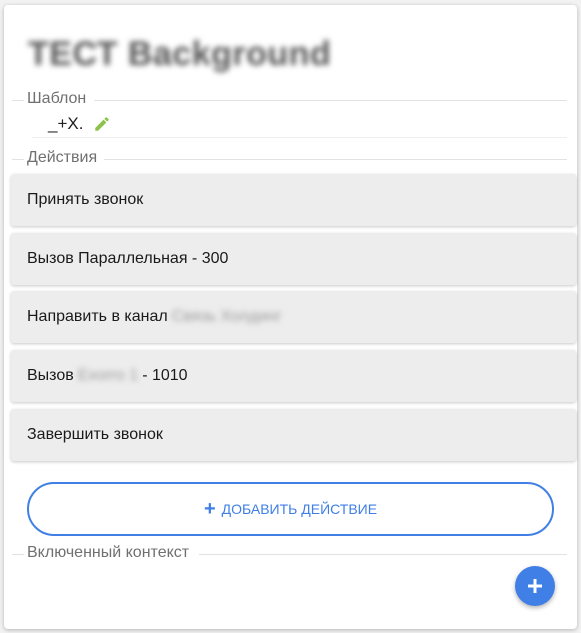 The width and height of the screenshot is (581, 633). I want to click on plus-icon: +, so click(209, 509).